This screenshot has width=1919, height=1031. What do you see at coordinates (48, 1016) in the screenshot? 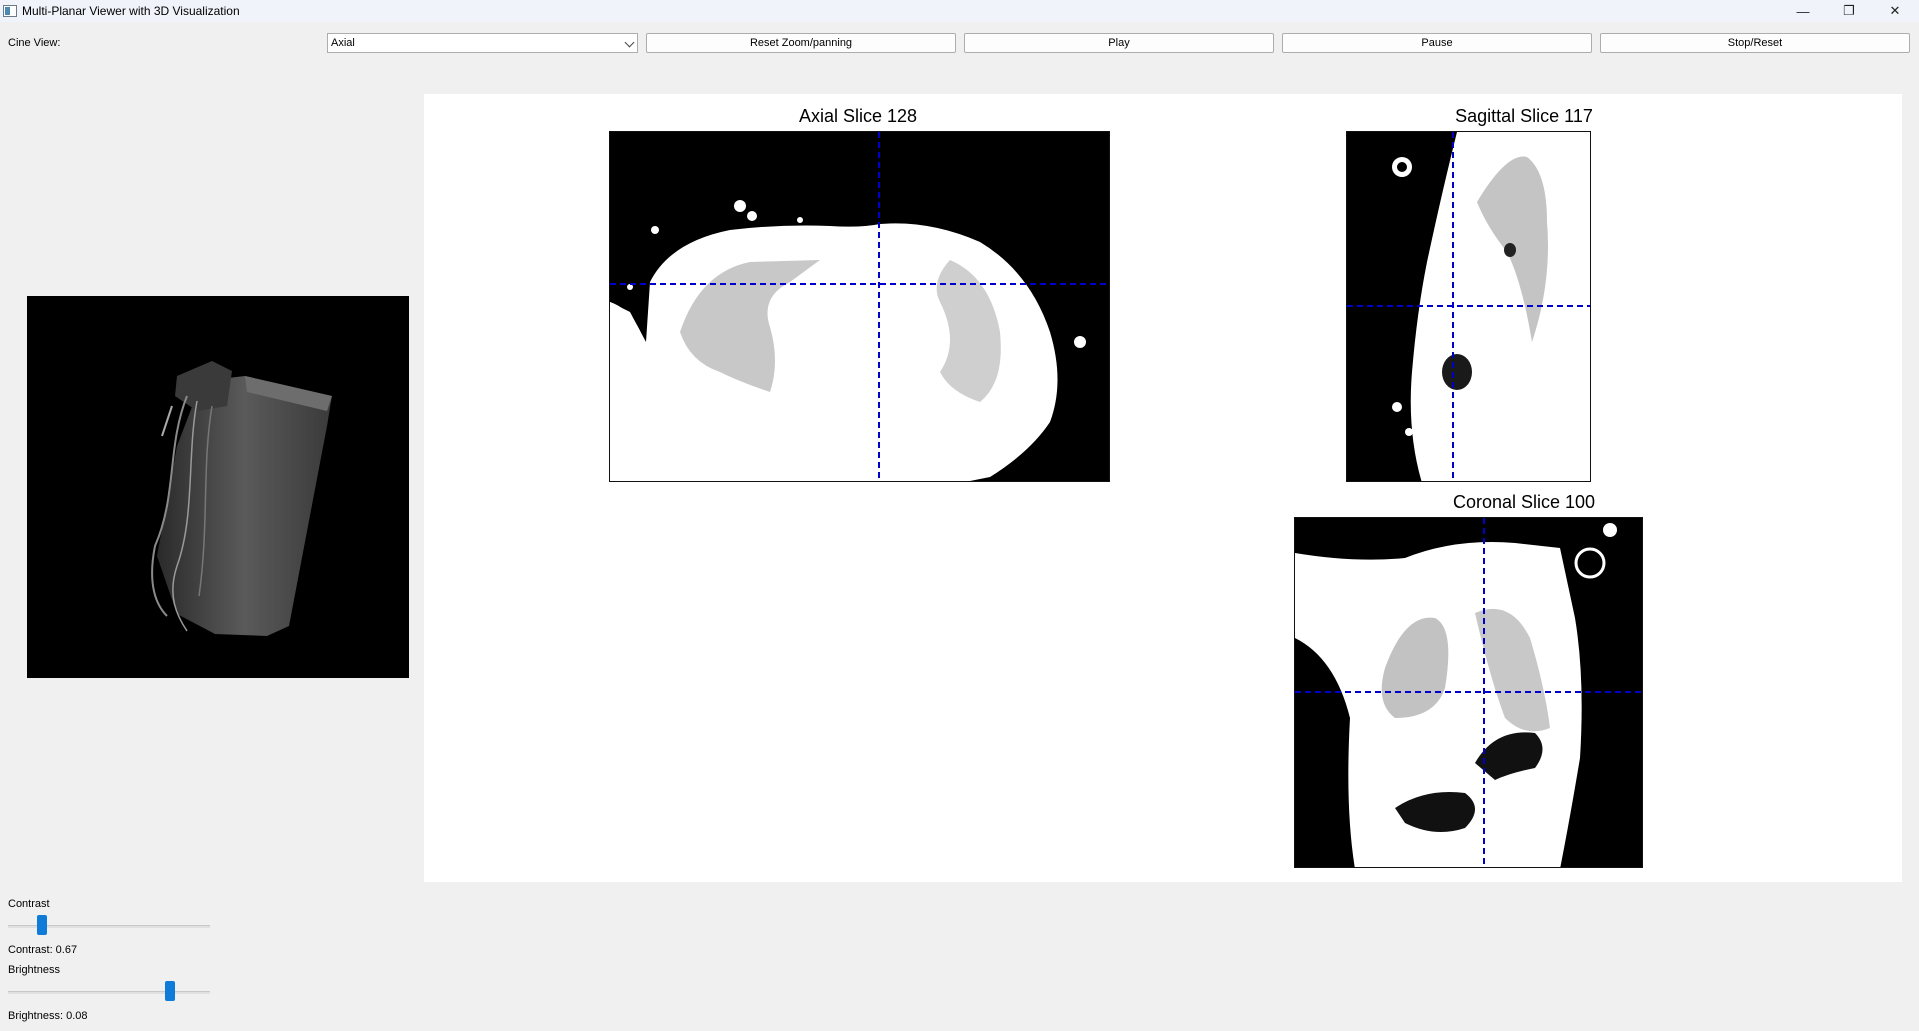
I see `brightness-value: Brightness: 0.08` at bounding box center [48, 1016].